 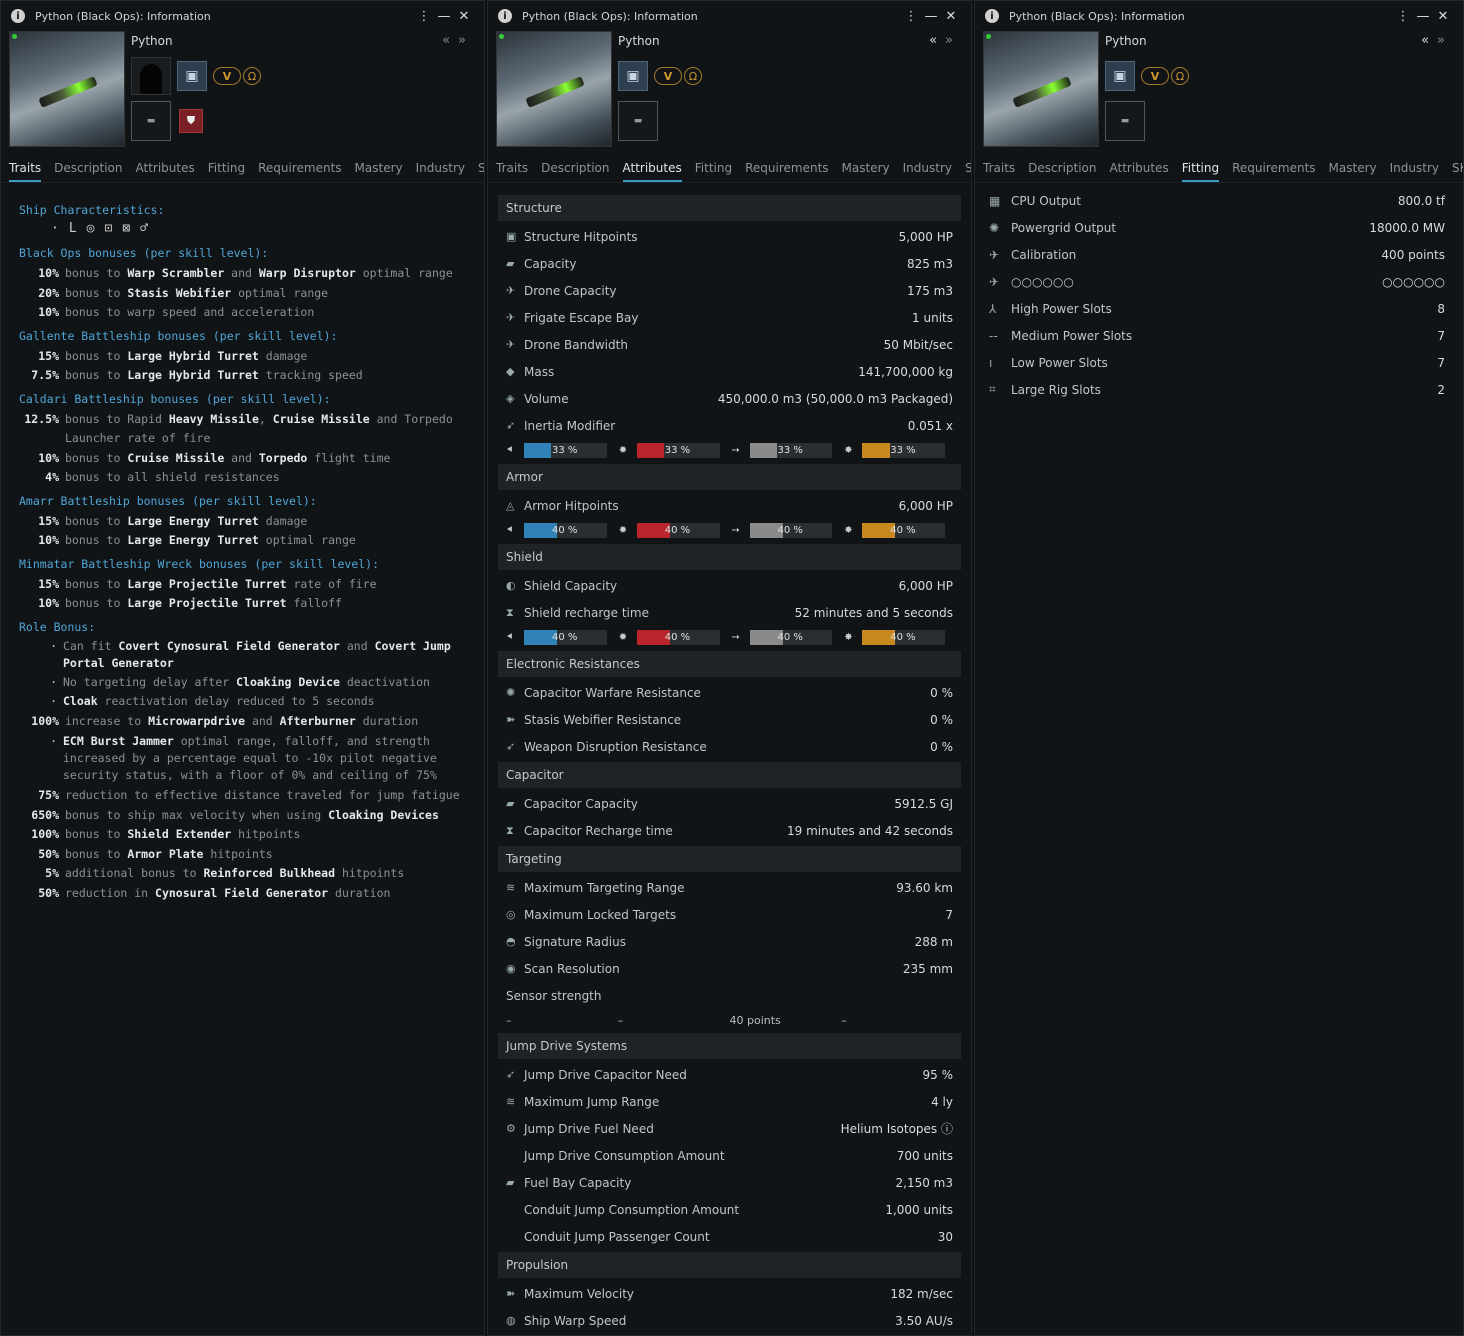 I want to click on attribute-label: Conduit Jump Consumption Amount, so click(x=632, y=1209).